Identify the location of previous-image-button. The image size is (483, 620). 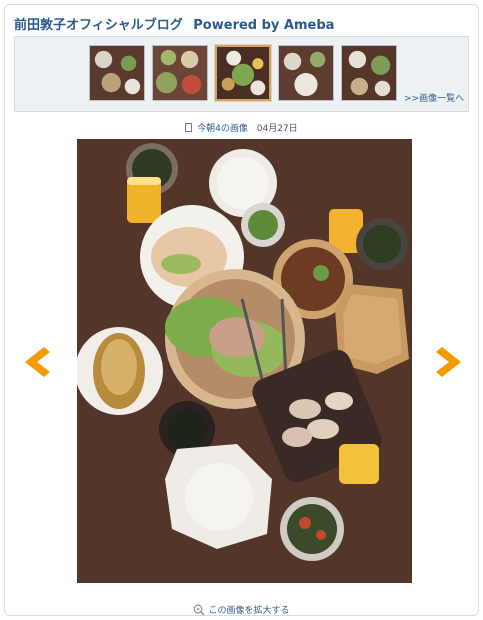
(37, 362).